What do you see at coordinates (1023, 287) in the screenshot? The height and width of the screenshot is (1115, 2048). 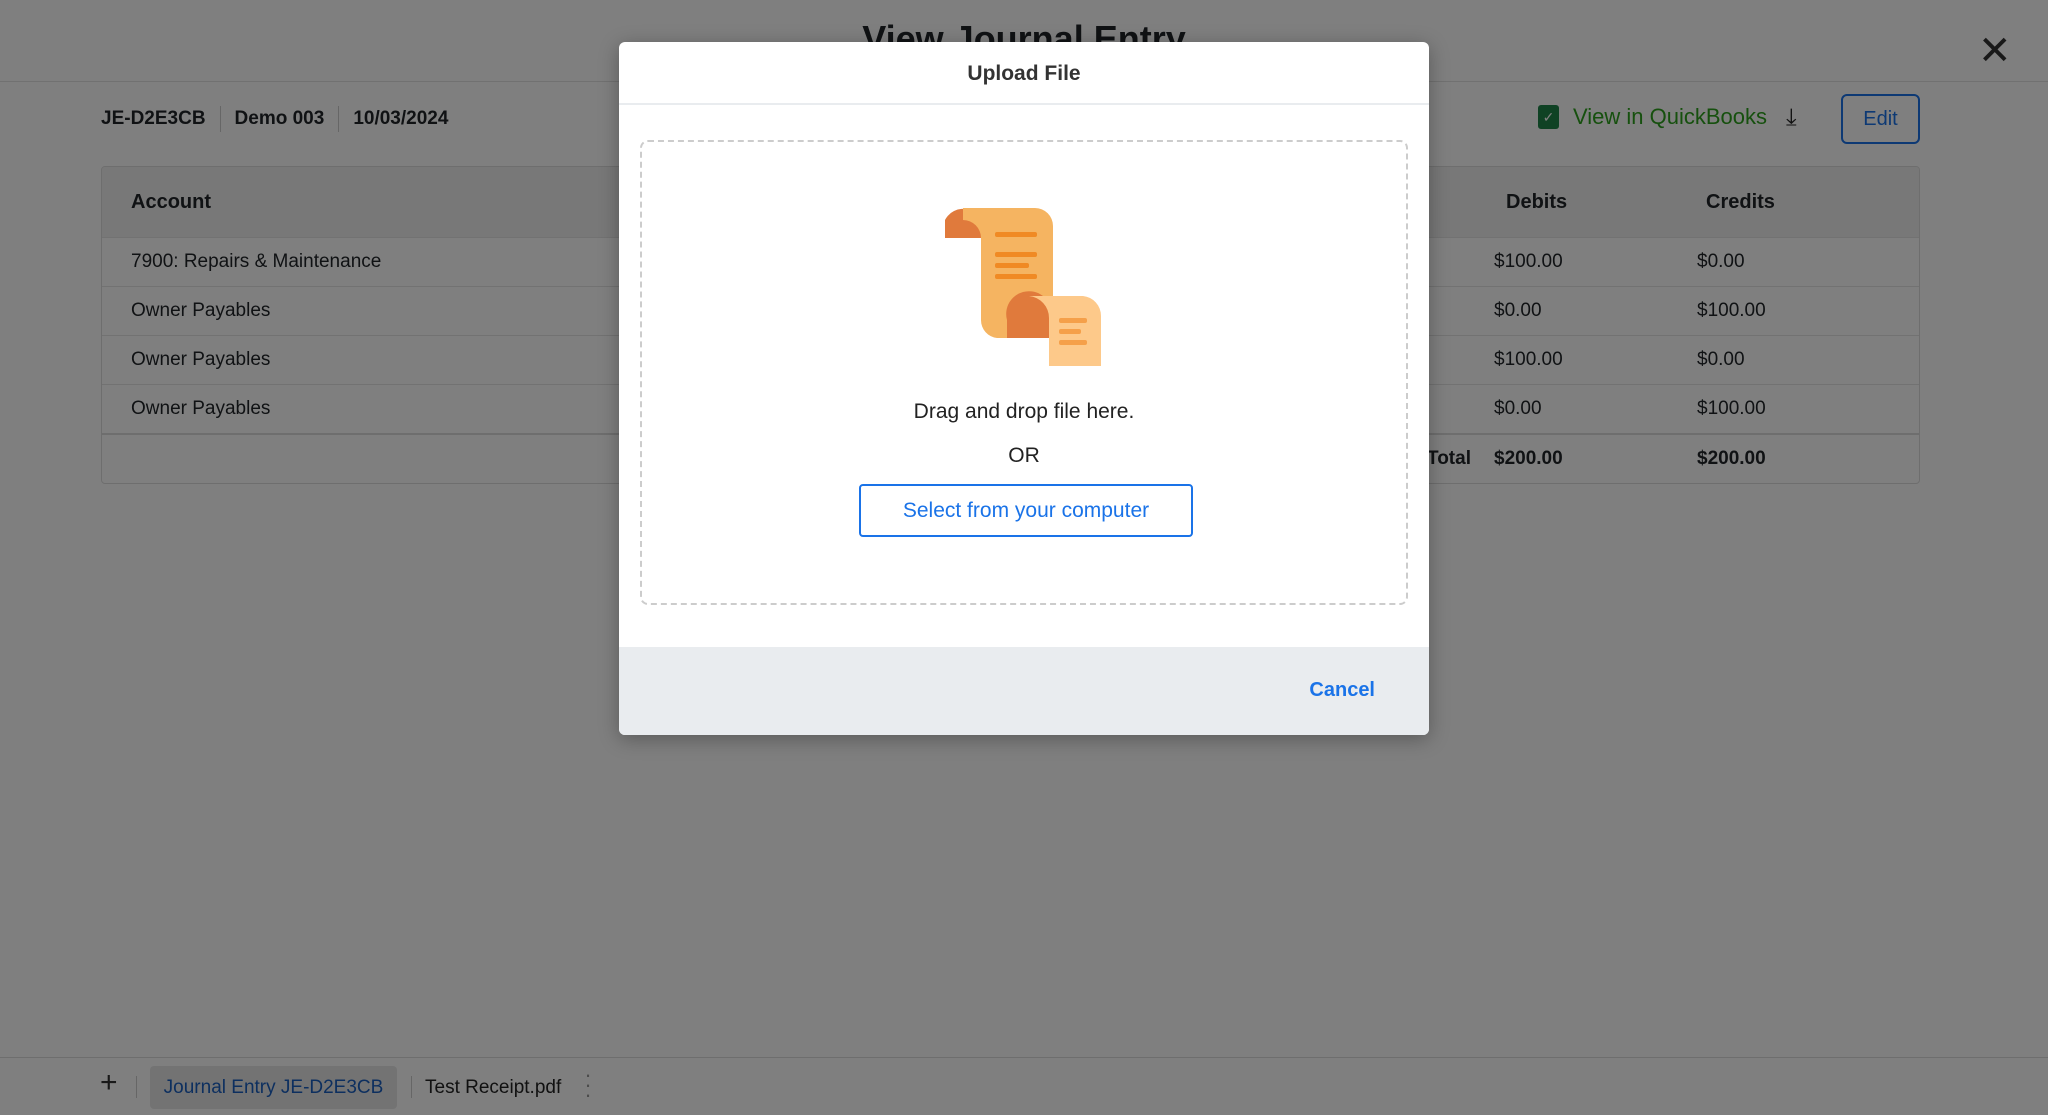 I see `scroll-document-icon` at bounding box center [1023, 287].